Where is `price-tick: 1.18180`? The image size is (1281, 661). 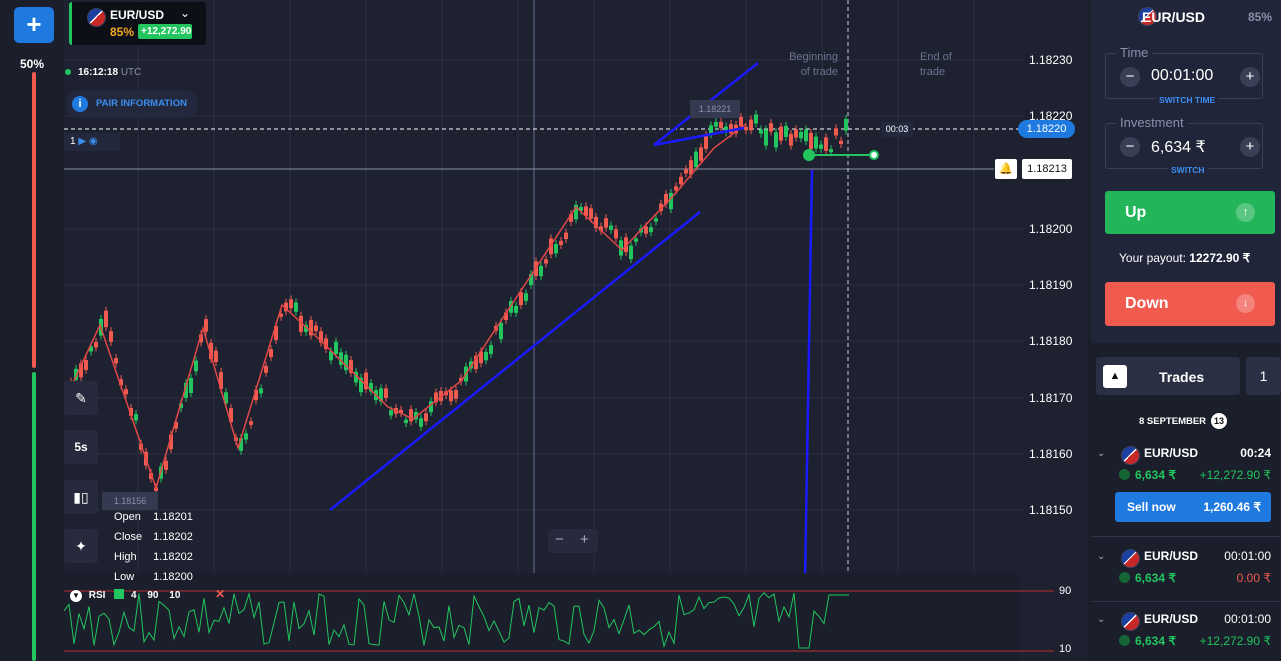
price-tick: 1.18180 is located at coordinates (1051, 341).